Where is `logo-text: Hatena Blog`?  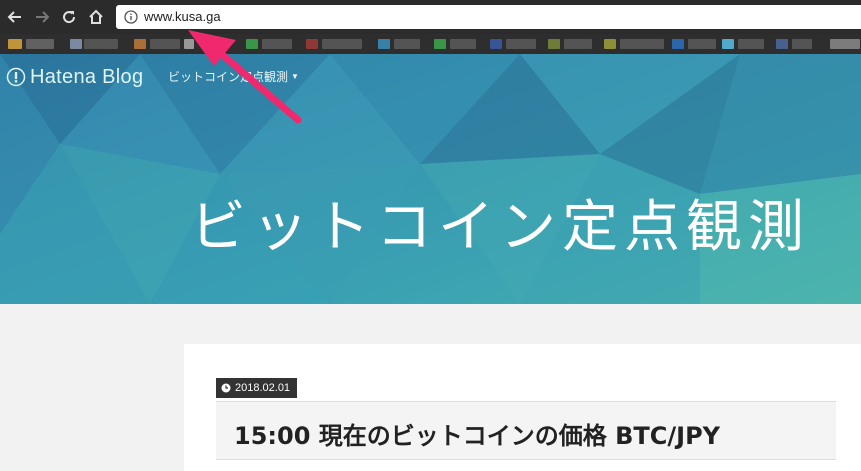
logo-text: Hatena Blog is located at coordinates (87, 76).